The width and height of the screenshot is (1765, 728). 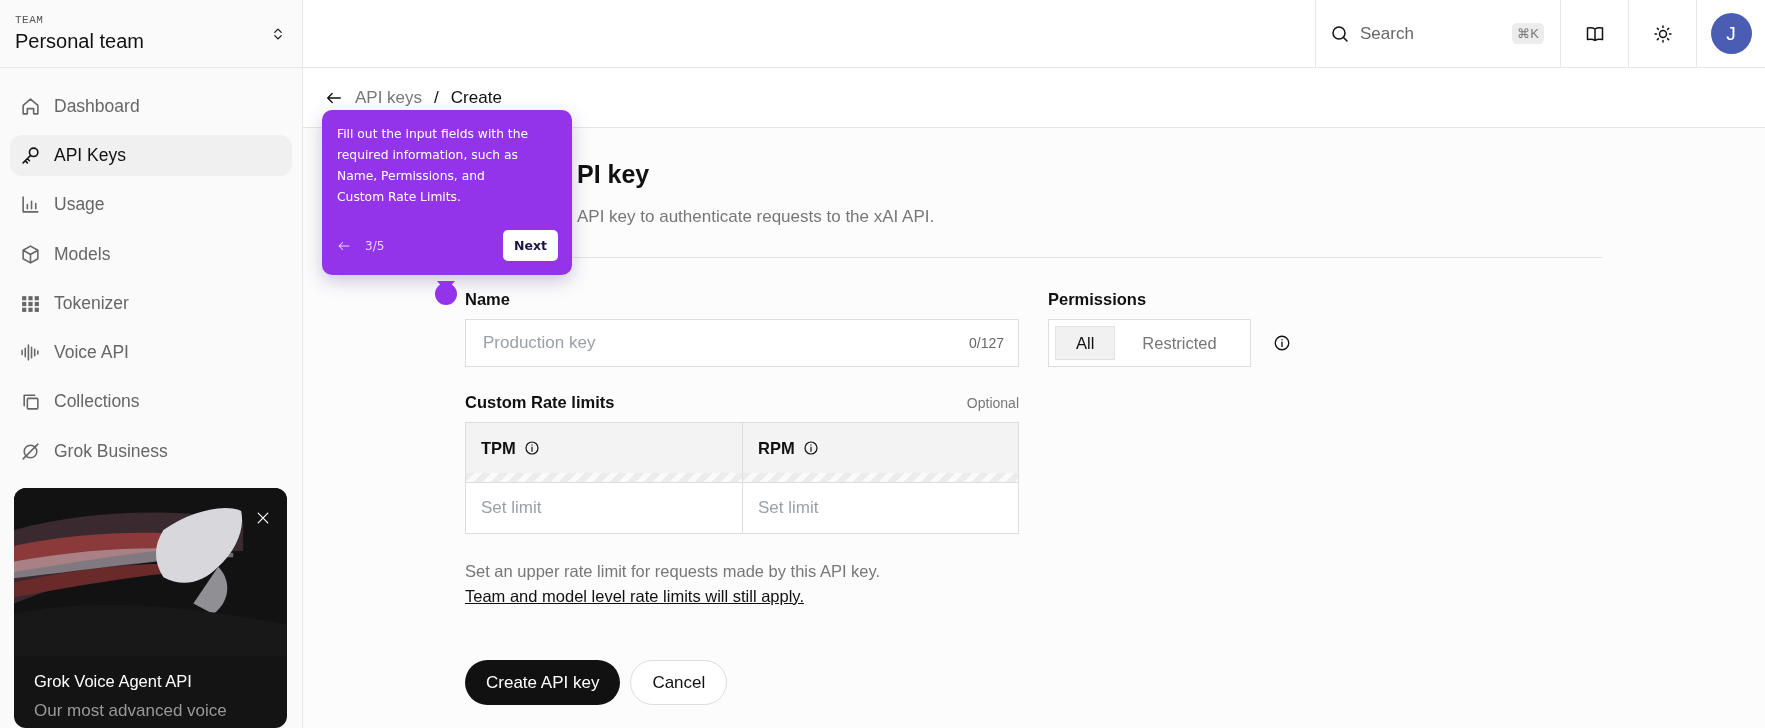 I want to click on promo-text: Our most advanced voice, so click(x=131, y=711).